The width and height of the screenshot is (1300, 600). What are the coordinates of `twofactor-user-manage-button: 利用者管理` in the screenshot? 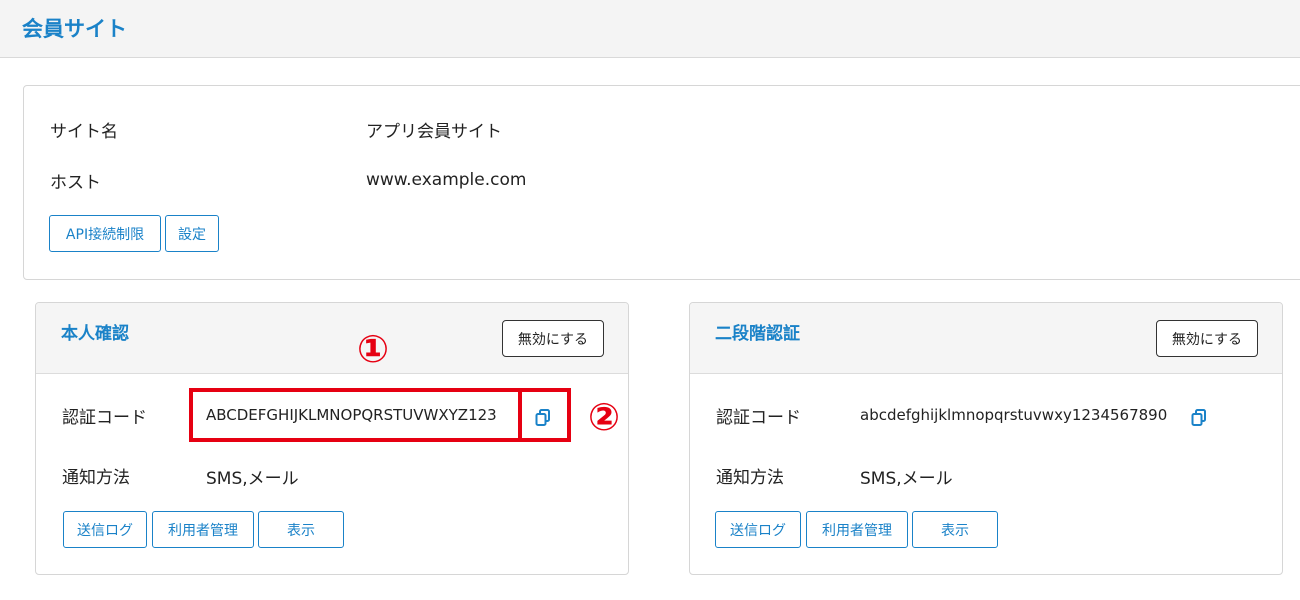 It's located at (857, 529).